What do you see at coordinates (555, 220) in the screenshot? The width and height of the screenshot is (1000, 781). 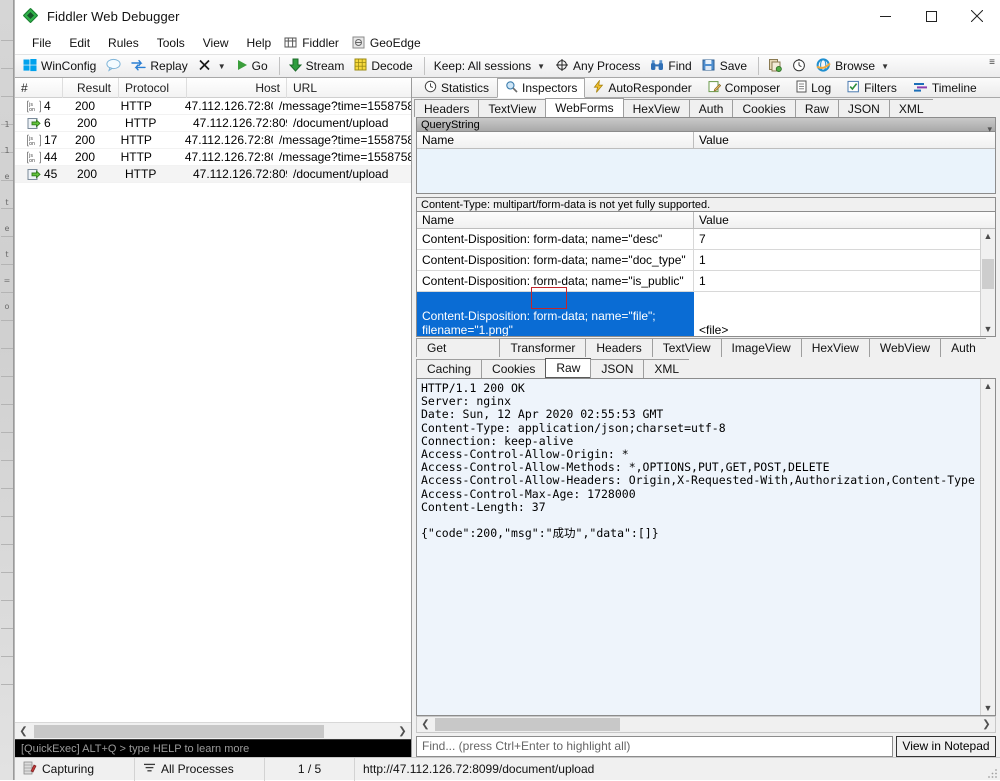 I see `formdata-col-name: Name` at bounding box center [555, 220].